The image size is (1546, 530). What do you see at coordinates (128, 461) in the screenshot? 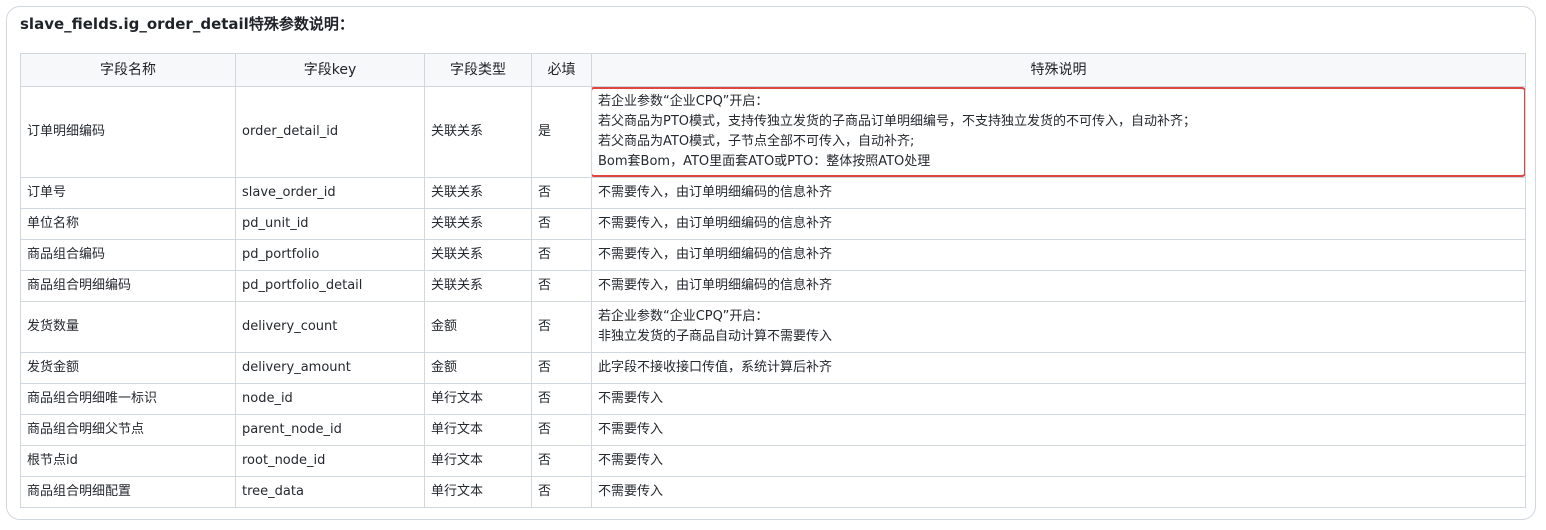
I see `cell-name: 根节点id` at bounding box center [128, 461].